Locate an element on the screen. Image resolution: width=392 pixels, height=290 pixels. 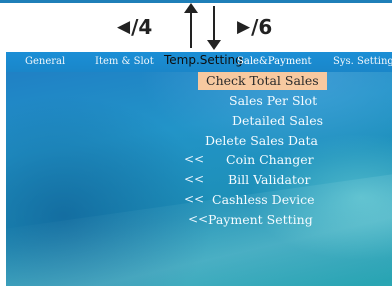
left-triangle-icon: ◀ is located at coordinates (124, 26).